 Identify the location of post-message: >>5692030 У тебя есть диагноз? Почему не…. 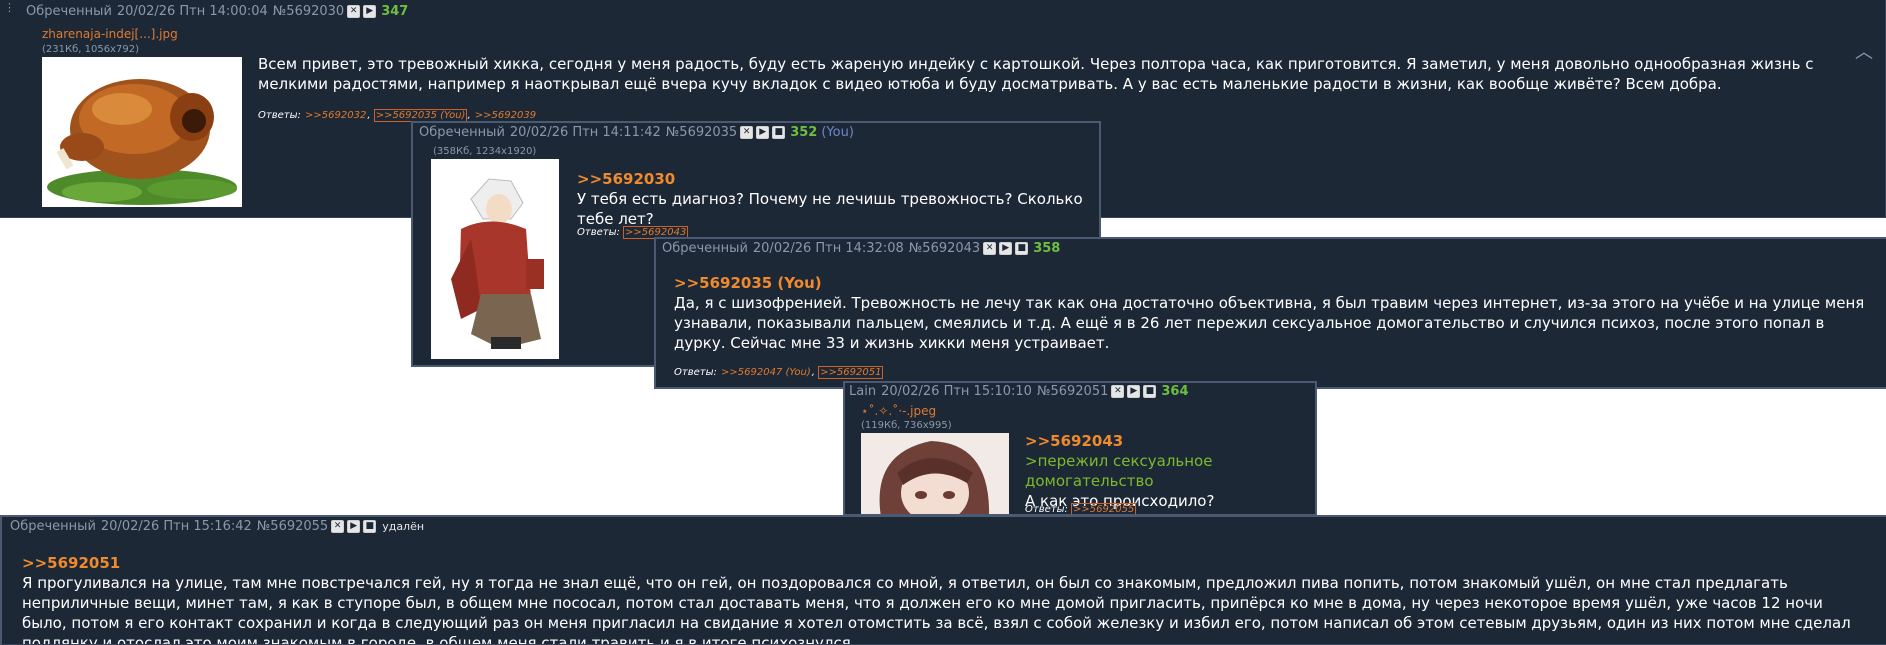
(832, 199).